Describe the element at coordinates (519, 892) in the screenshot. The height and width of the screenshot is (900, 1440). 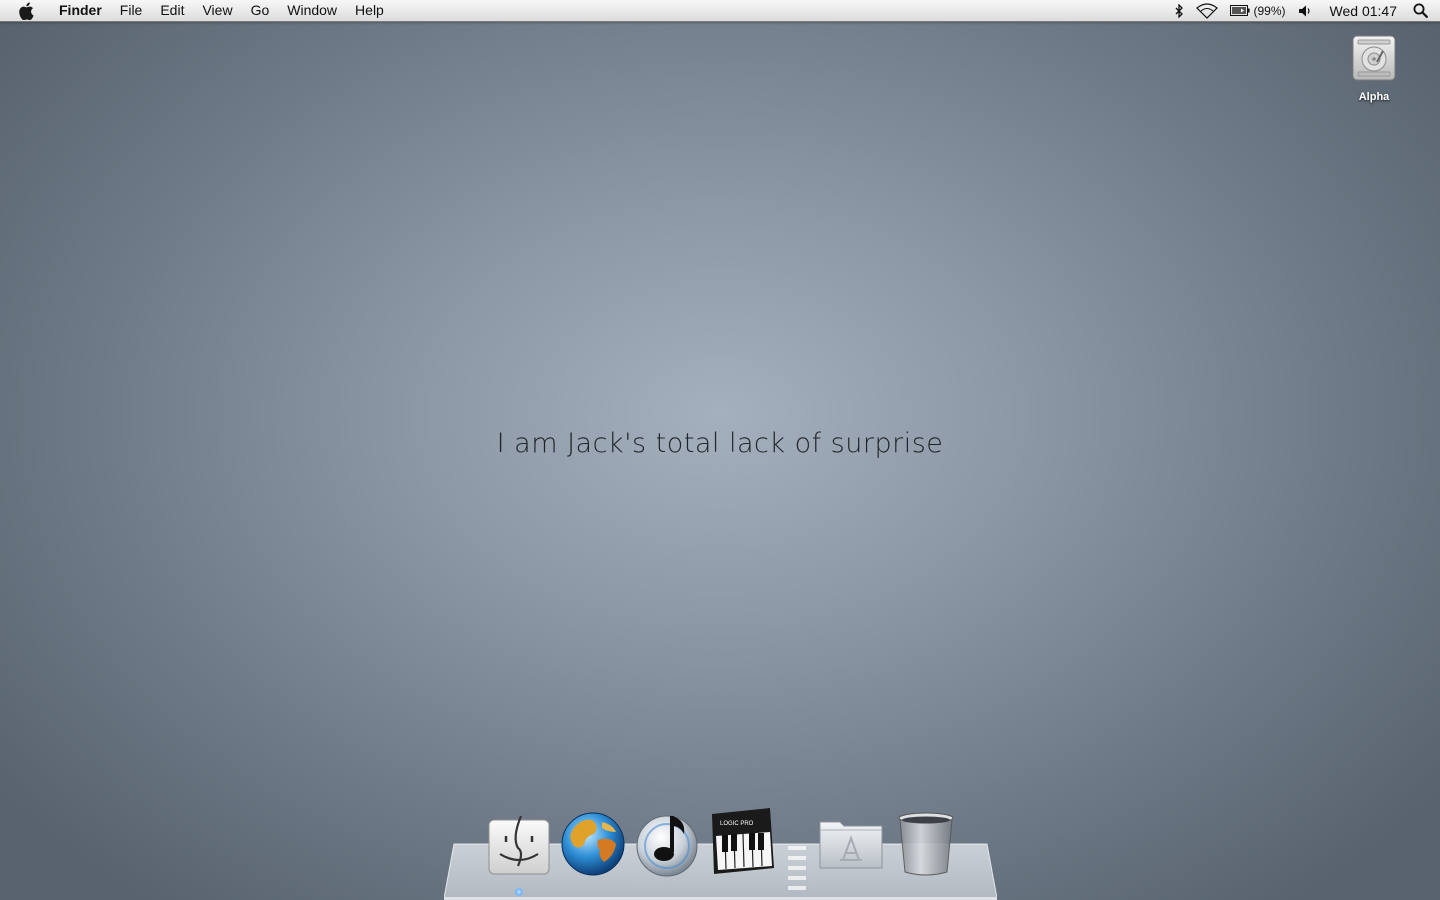
I see `running-indicator` at that location.